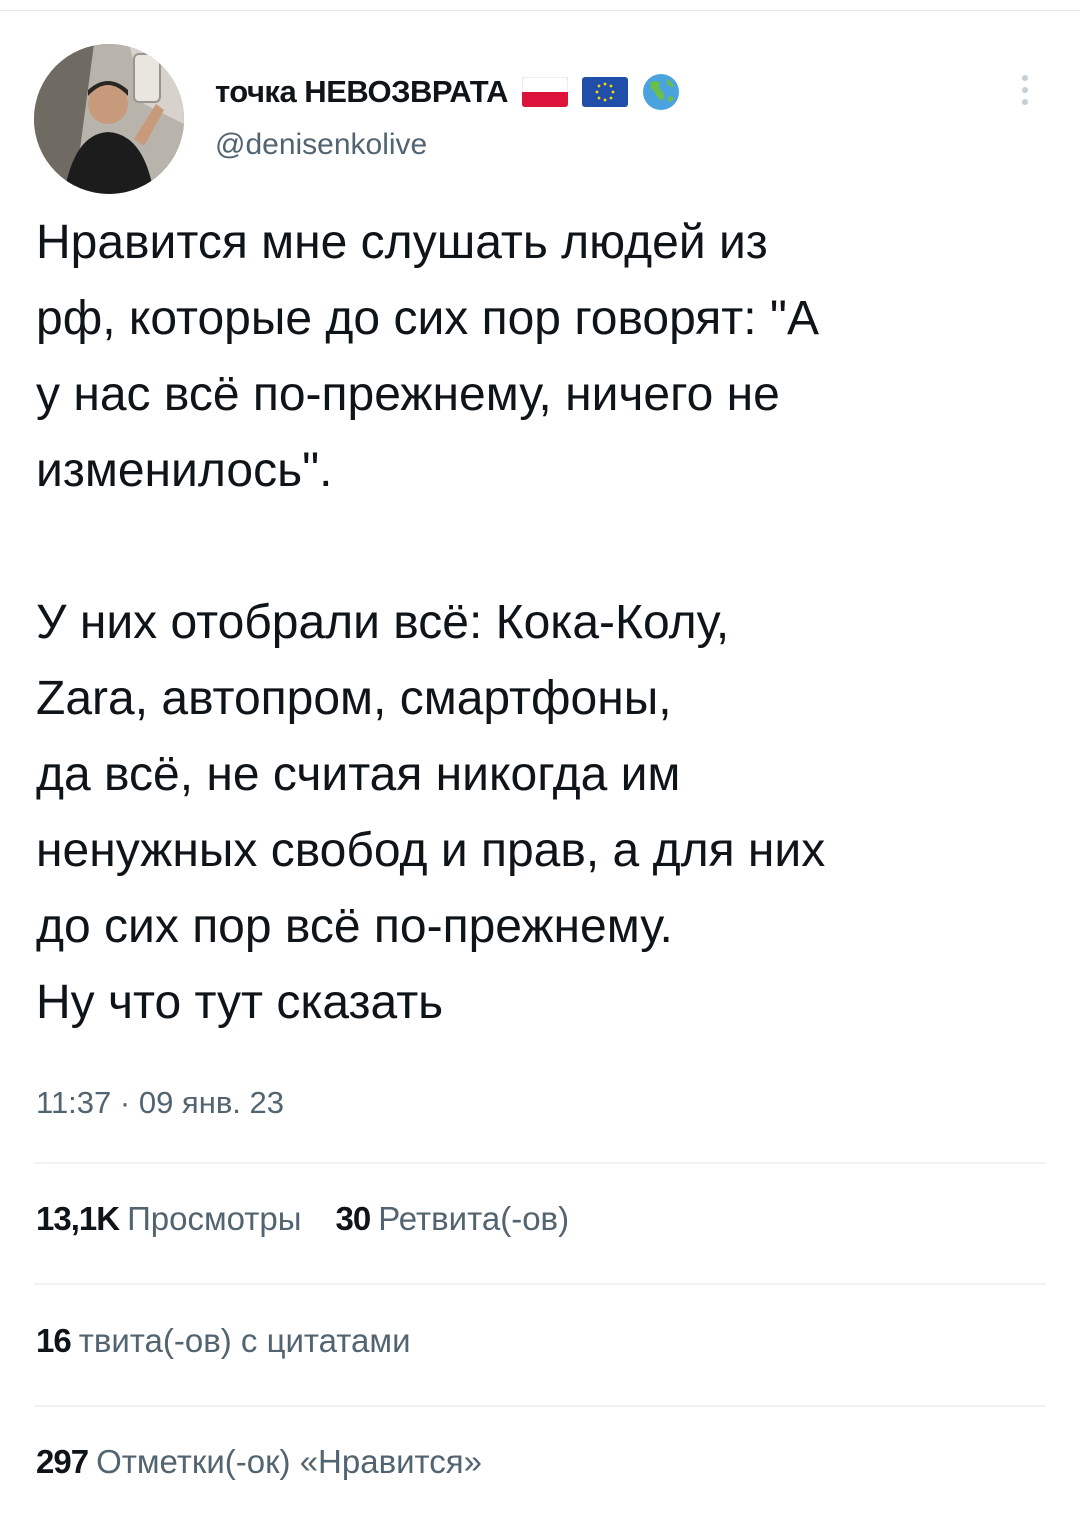 The width and height of the screenshot is (1080, 1527). What do you see at coordinates (245, 1341) in the screenshot?
I see `quotes-label: твита(-ов) с цитатами` at bounding box center [245, 1341].